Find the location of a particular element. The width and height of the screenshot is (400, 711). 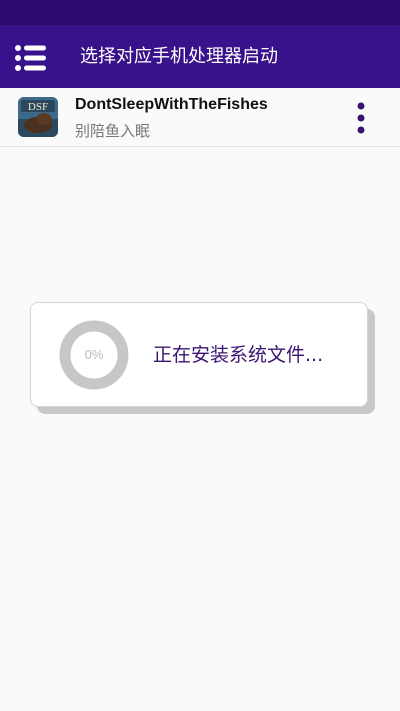

progress-percentage: 0% is located at coordinates (94, 354).